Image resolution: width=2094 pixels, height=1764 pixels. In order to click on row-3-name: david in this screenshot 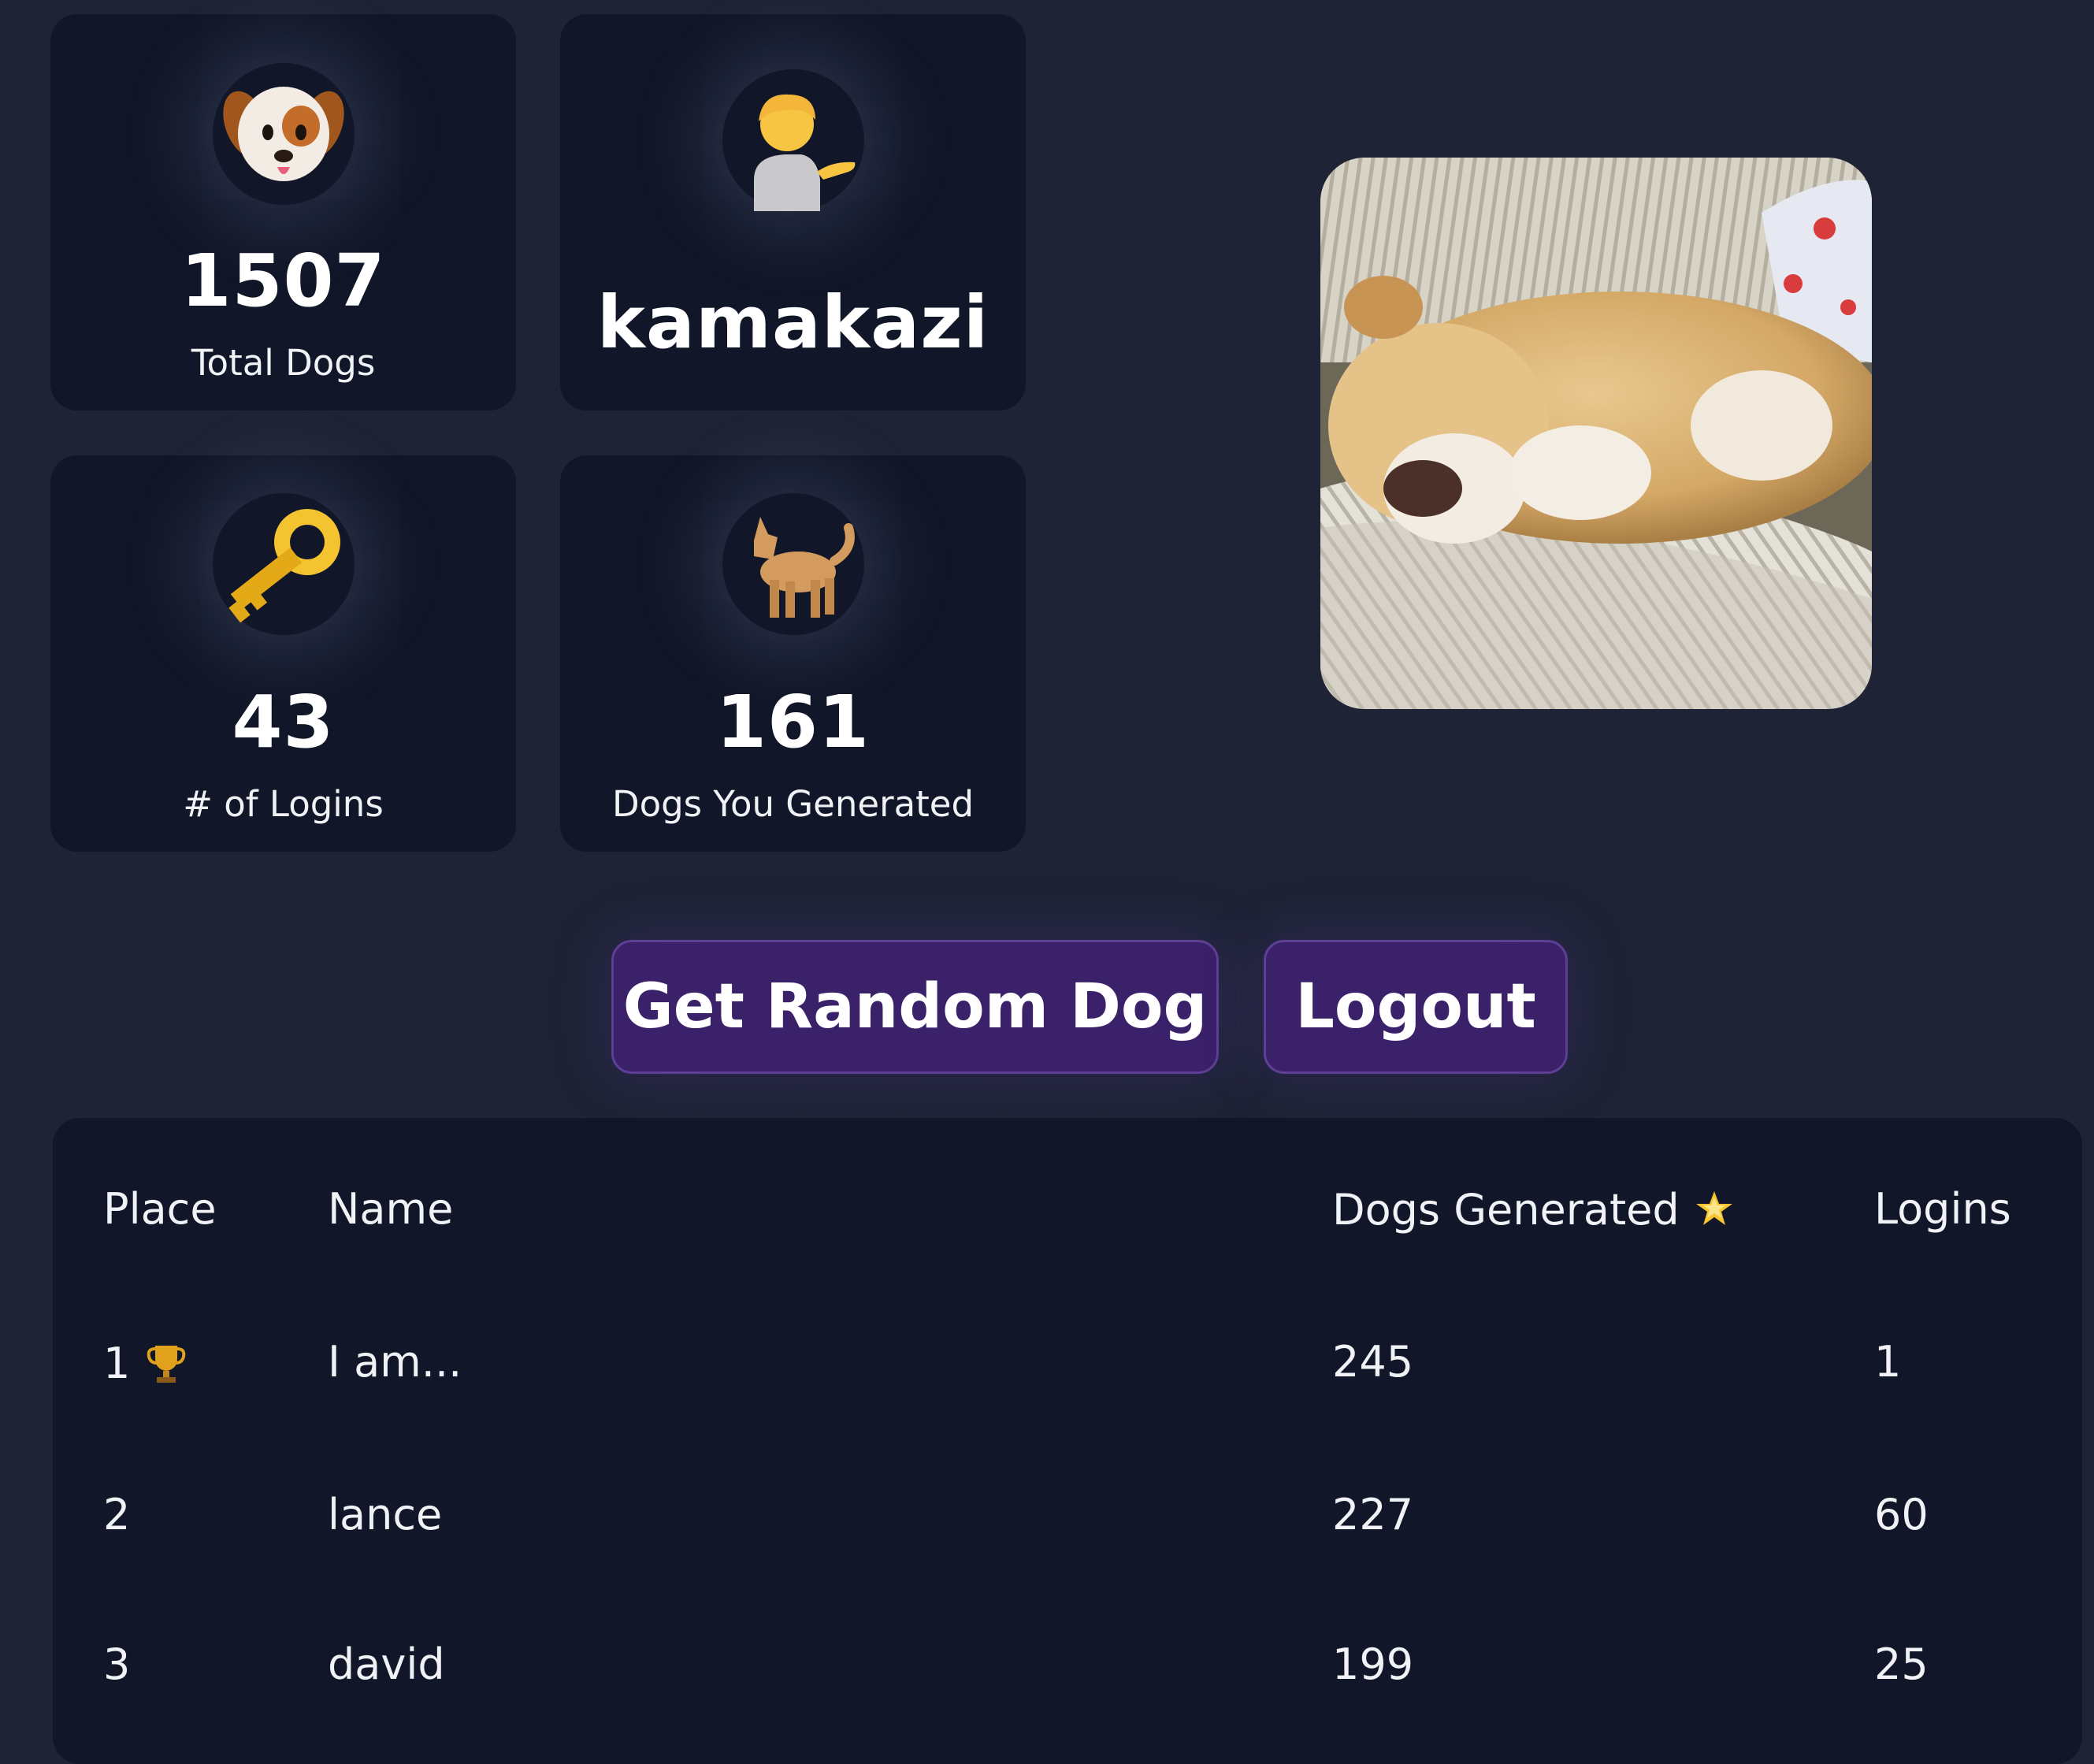, I will do `click(386, 1664)`.